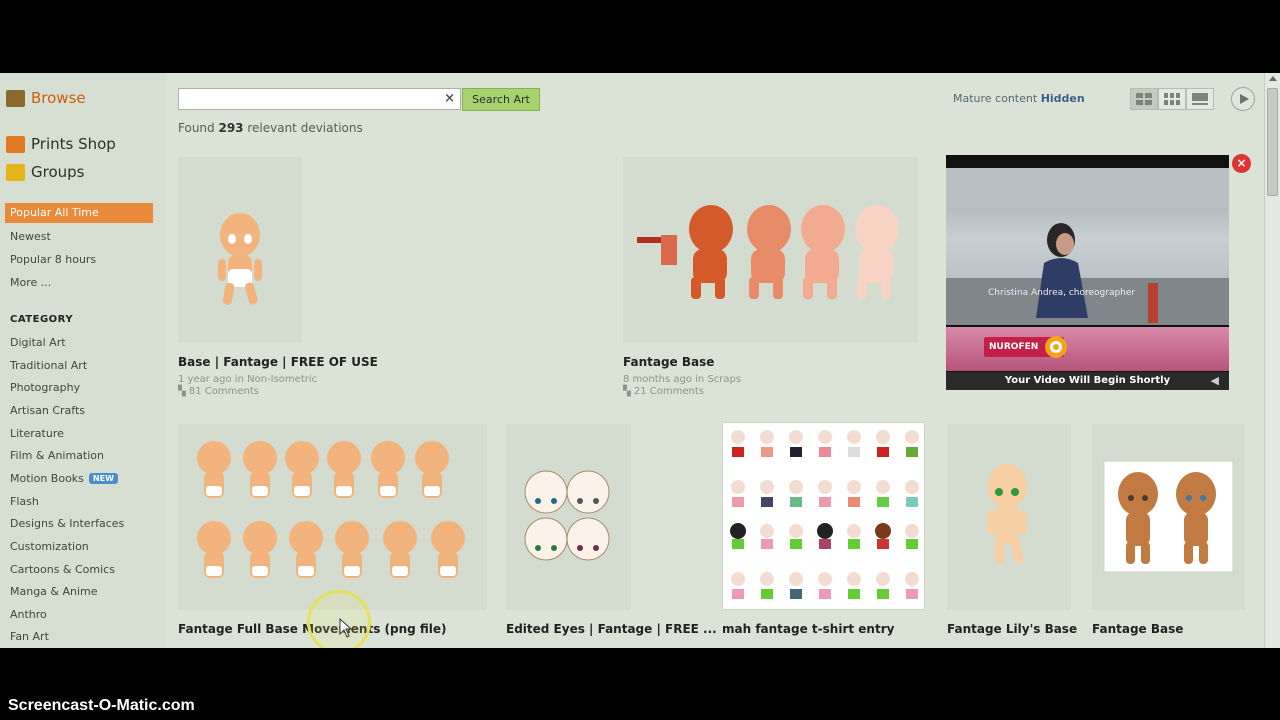 The image size is (1280, 720). What do you see at coordinates (1215, 381) in the screenshot?
I see `mute-icon: ◀` at bounding box center [1215, 381].